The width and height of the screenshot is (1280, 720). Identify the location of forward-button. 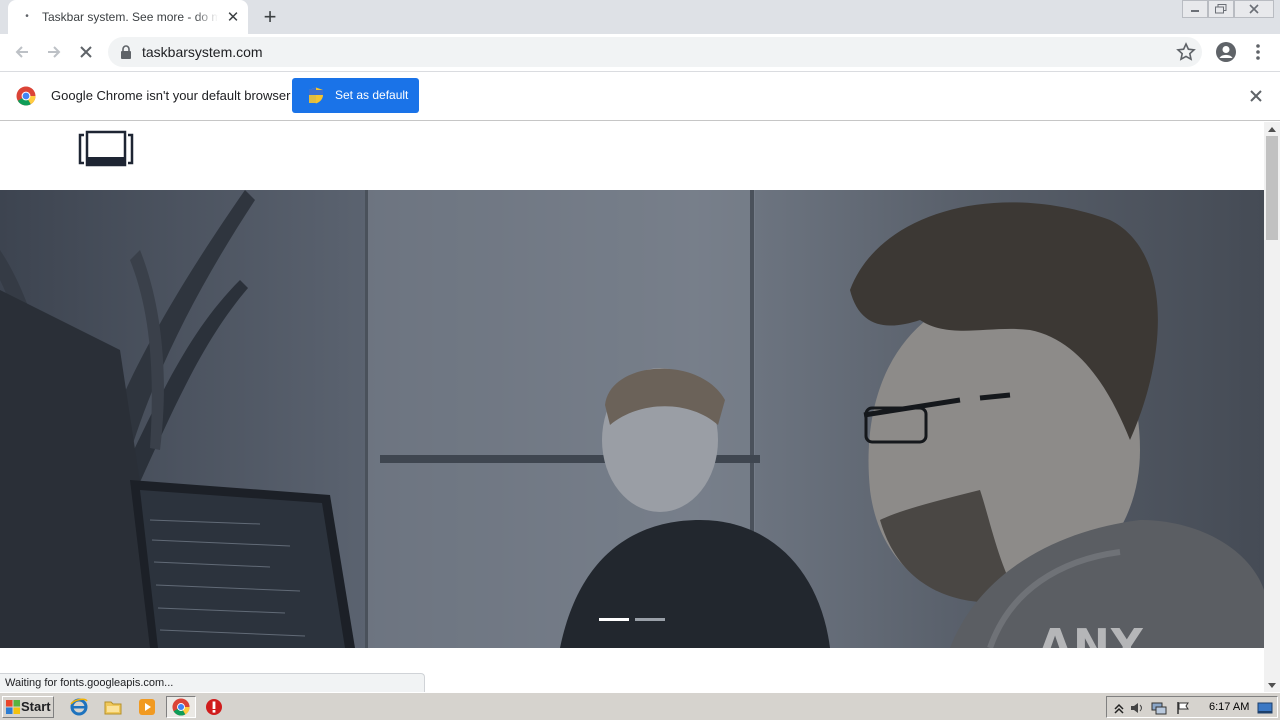
(54, 52).